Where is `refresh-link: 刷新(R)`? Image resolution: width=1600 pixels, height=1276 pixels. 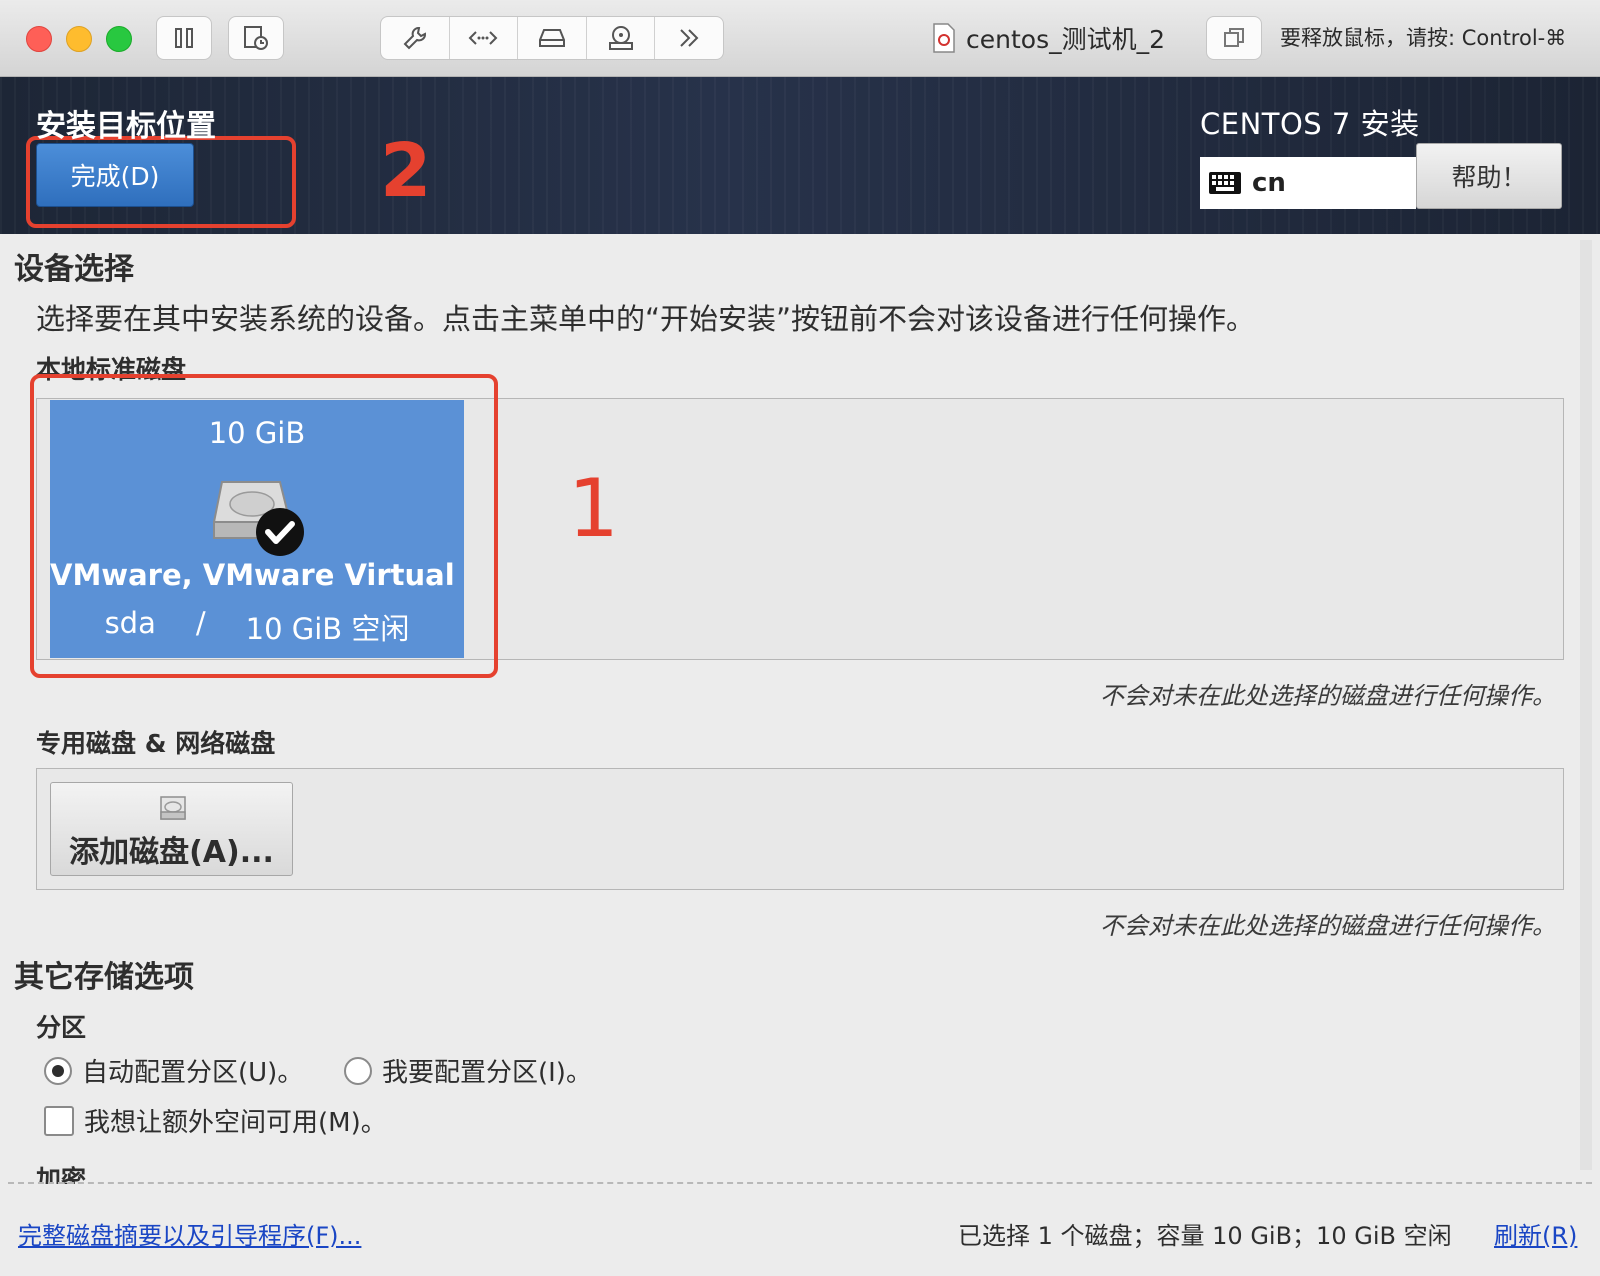 refresh-link: 刷新(R) is located at coordinates (1535, 1233).